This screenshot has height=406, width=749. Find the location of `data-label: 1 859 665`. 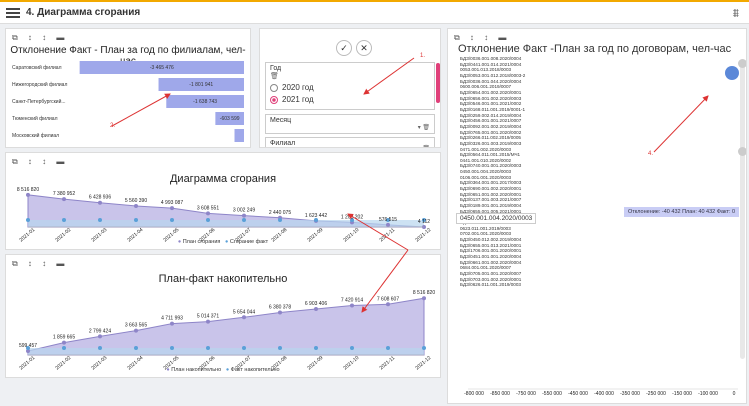

data-label: 1 859 665 is located at coordinates (64, 338).